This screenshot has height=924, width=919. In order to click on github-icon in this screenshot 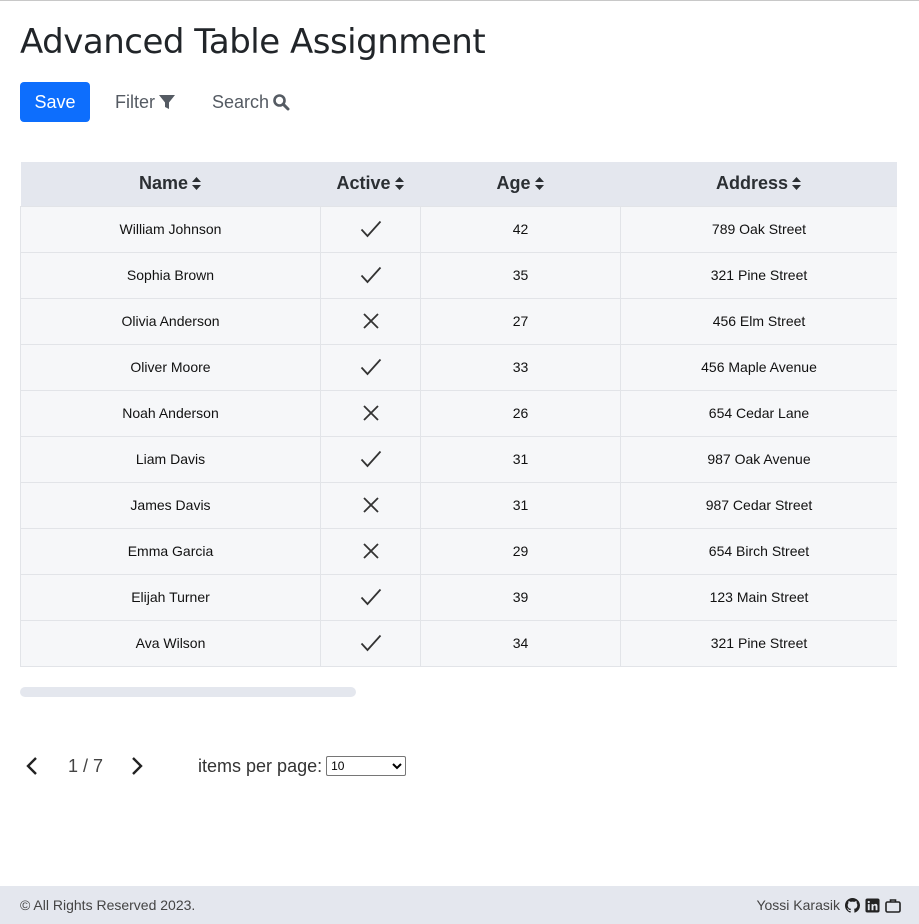, I will do `click(852, 905)`.